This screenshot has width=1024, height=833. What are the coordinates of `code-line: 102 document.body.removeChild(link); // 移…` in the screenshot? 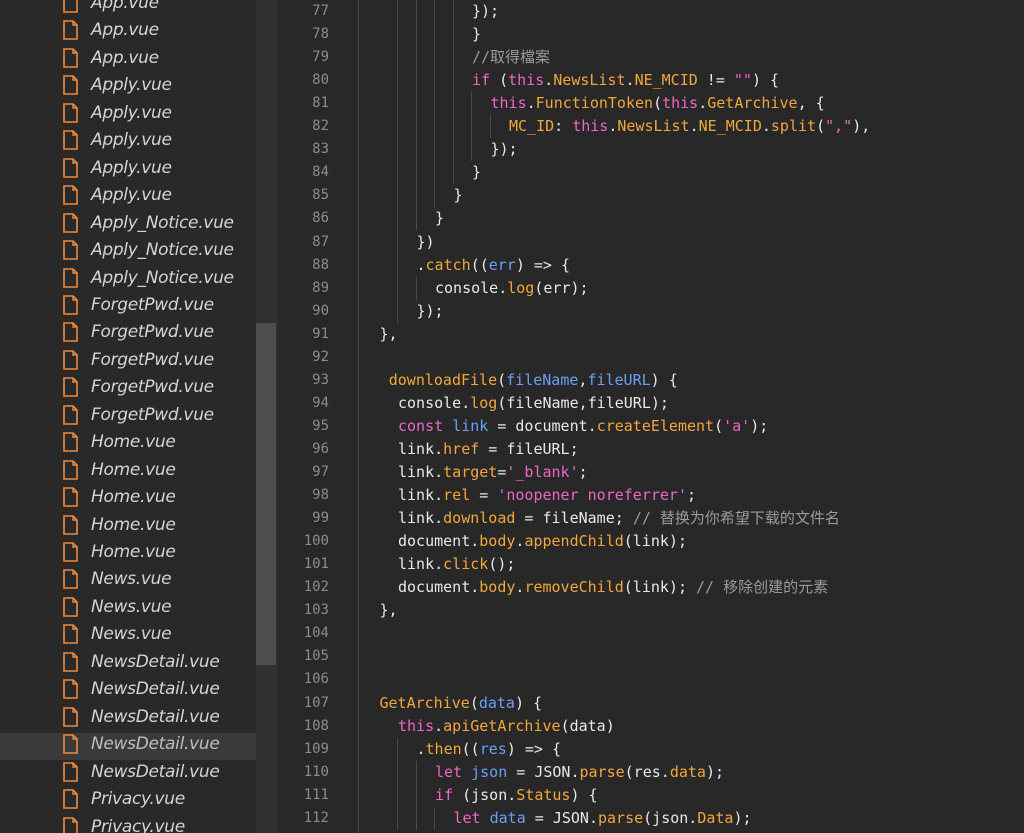 It's located at (651, 587).